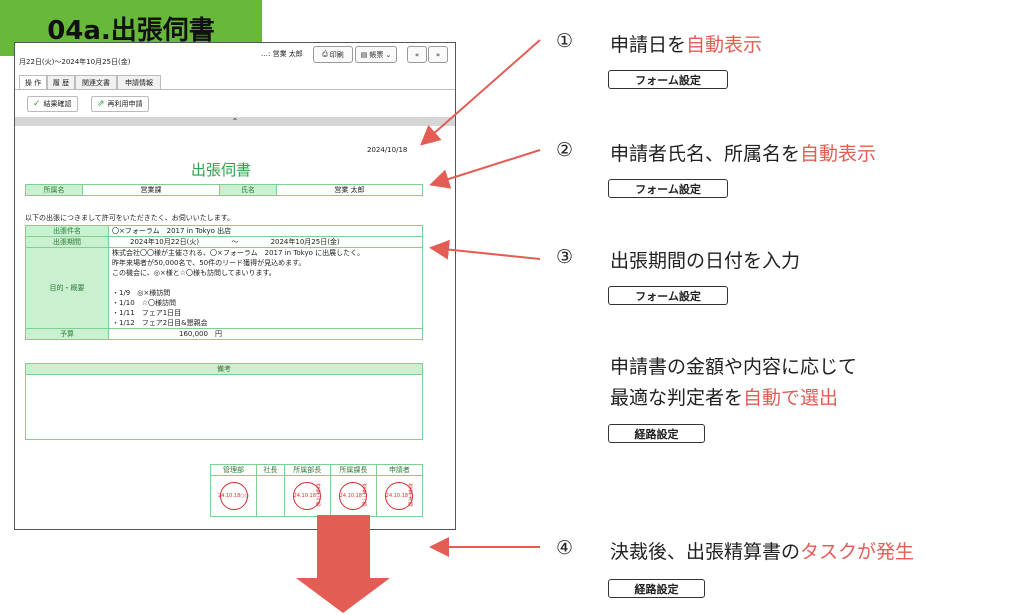 Image resolution: width=1024 pixels, height=615 pixels. What do you see at coordinates (857, 552) in the screenshot?
I see `annotation-4-highlight: タスクが発生` at bounding box center [857, 552].